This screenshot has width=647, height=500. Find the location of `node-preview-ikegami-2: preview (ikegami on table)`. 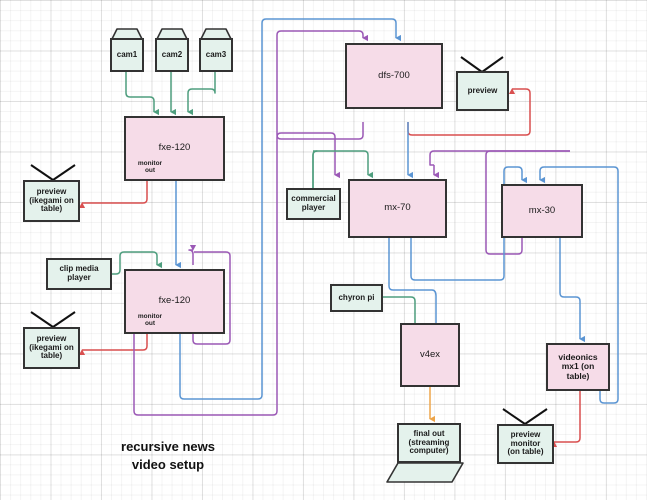

node-preview-ikegami-2: preview (ikegami on table) is located at coordinates (51, 348).